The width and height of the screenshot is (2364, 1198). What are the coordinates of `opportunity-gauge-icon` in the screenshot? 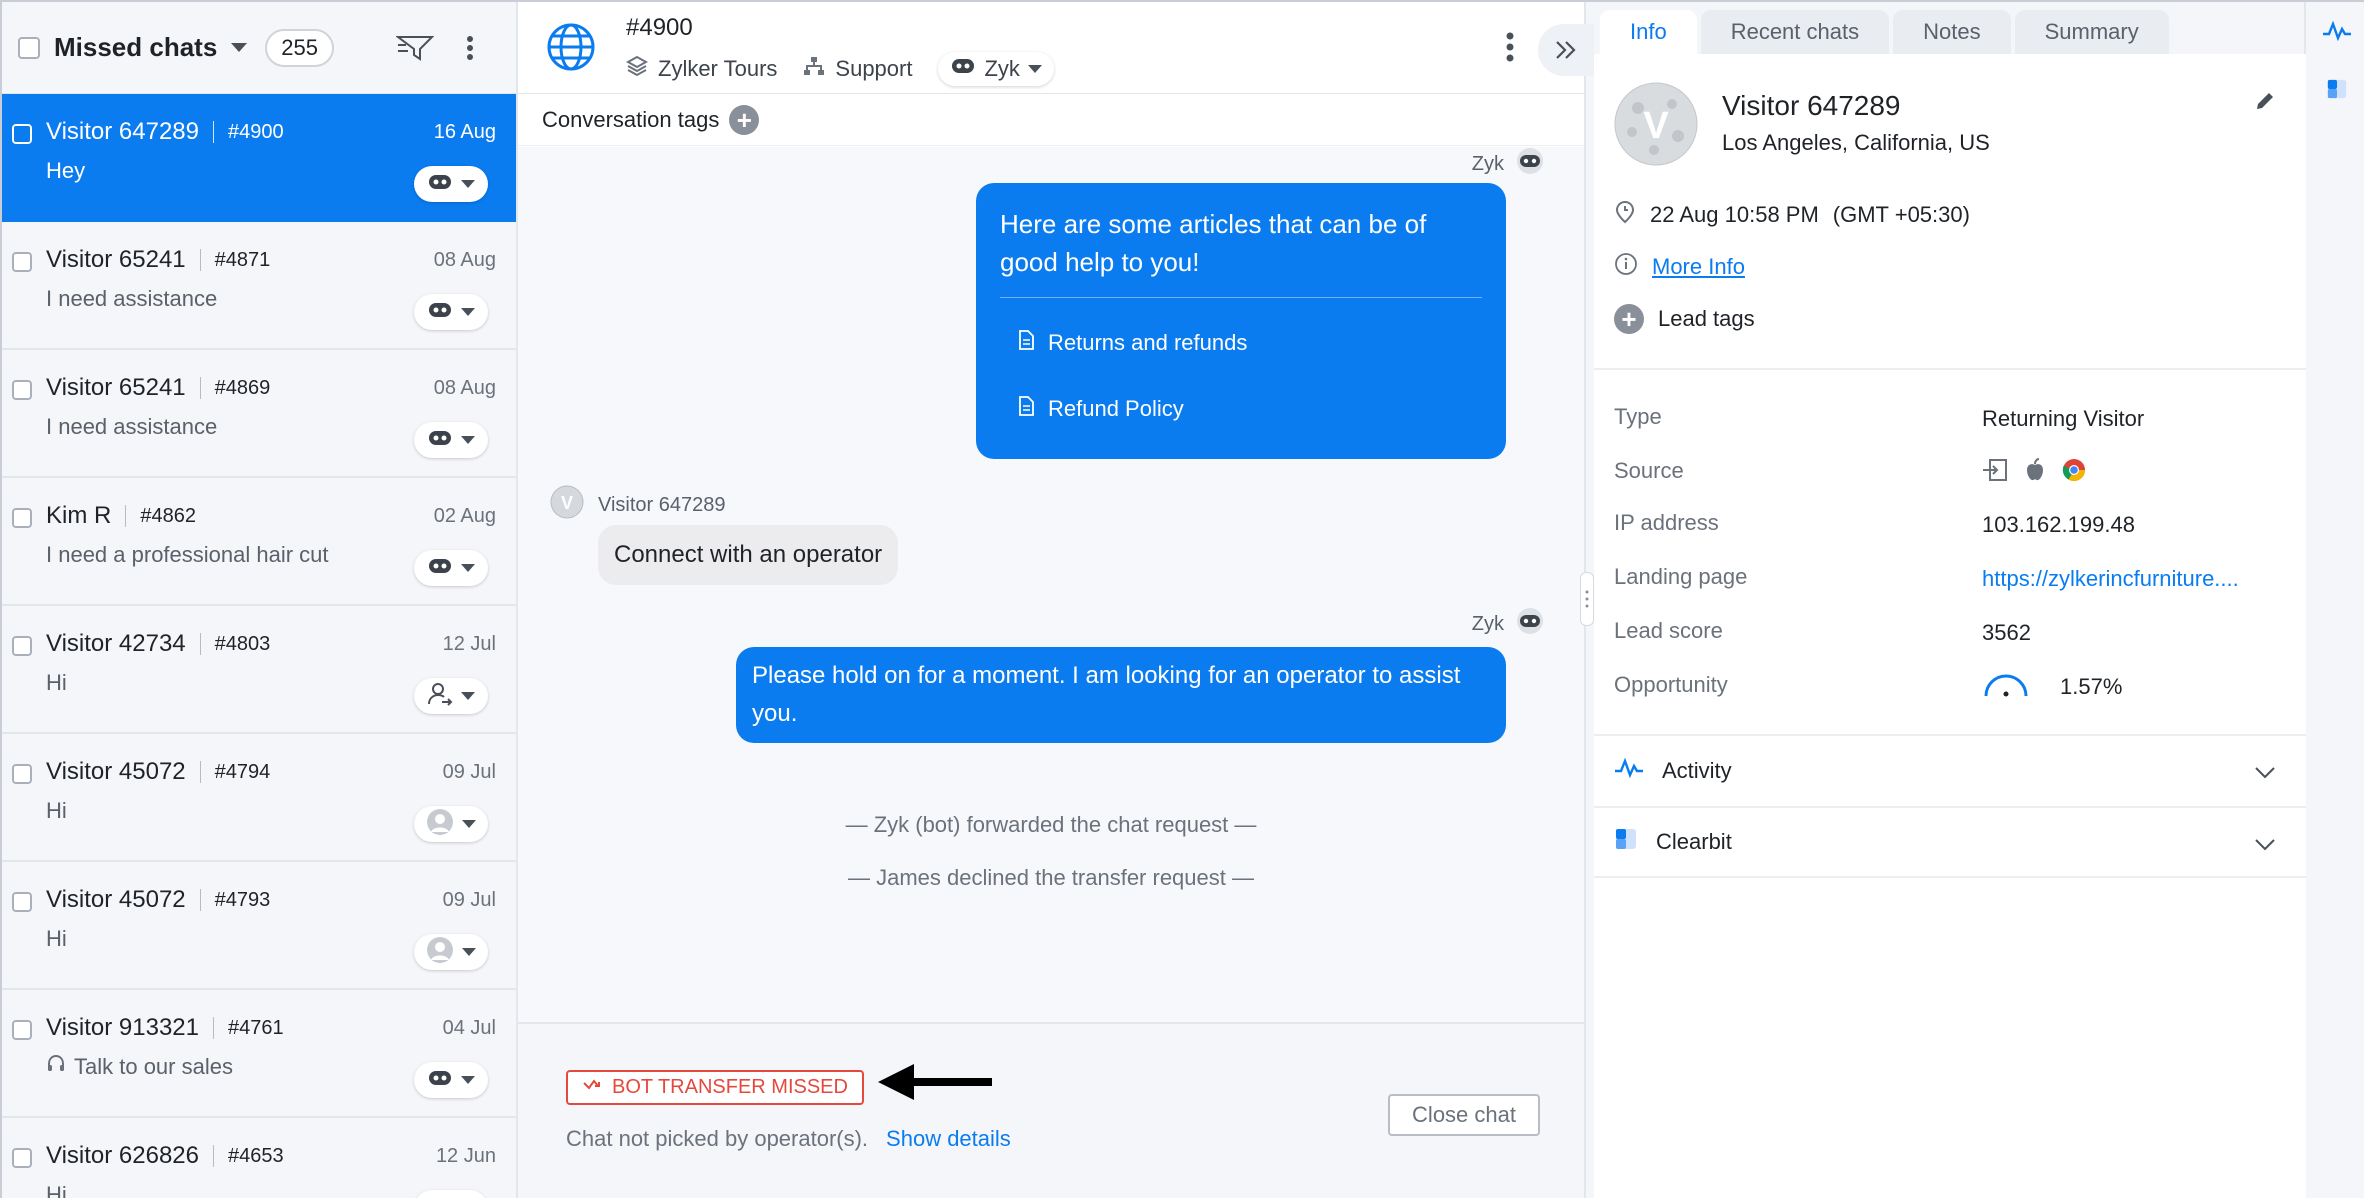 It's located at (2006, 687).